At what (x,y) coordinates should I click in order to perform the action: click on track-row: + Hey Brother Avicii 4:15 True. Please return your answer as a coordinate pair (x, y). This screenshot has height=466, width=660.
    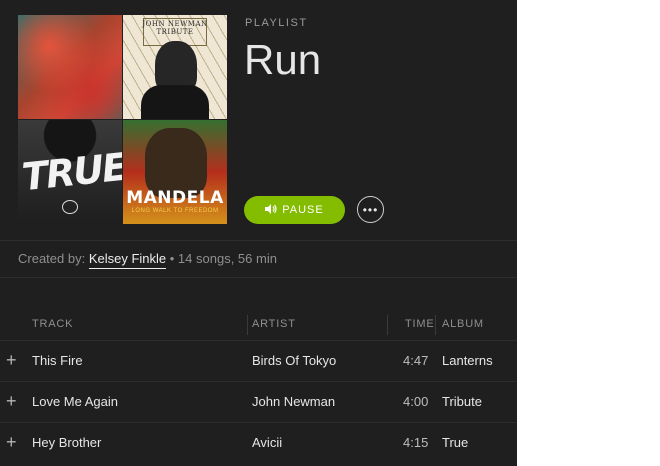
    Looking at the image, I should click on (258, 442).